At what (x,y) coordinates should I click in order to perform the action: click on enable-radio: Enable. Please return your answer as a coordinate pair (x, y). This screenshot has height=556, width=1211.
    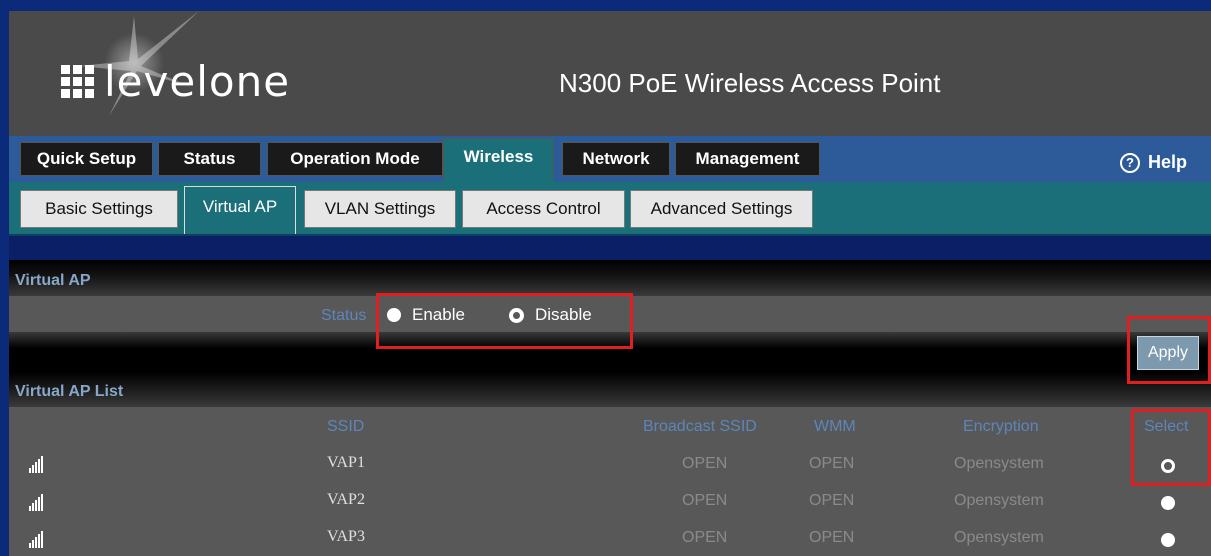
    Looking at the image, I should click on (426, 315).